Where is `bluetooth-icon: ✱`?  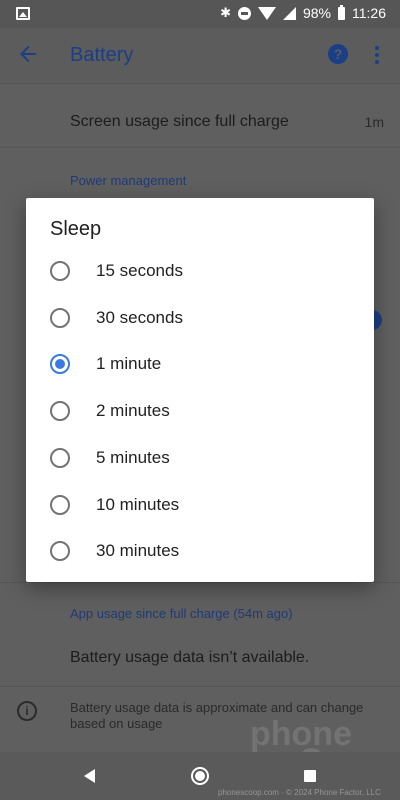 bluetooth-icon: ✱ is located at coordinates (225, 12).